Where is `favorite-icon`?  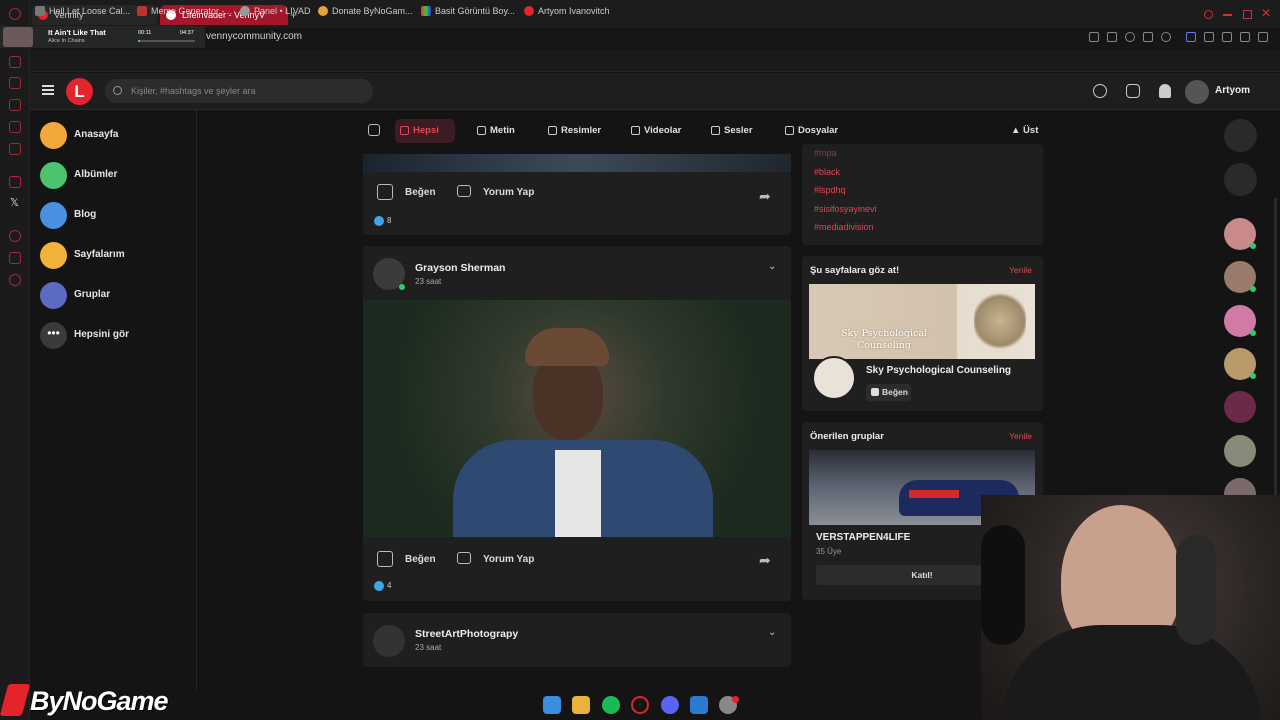
favorite-icon is located at coordinates (1166, 37).